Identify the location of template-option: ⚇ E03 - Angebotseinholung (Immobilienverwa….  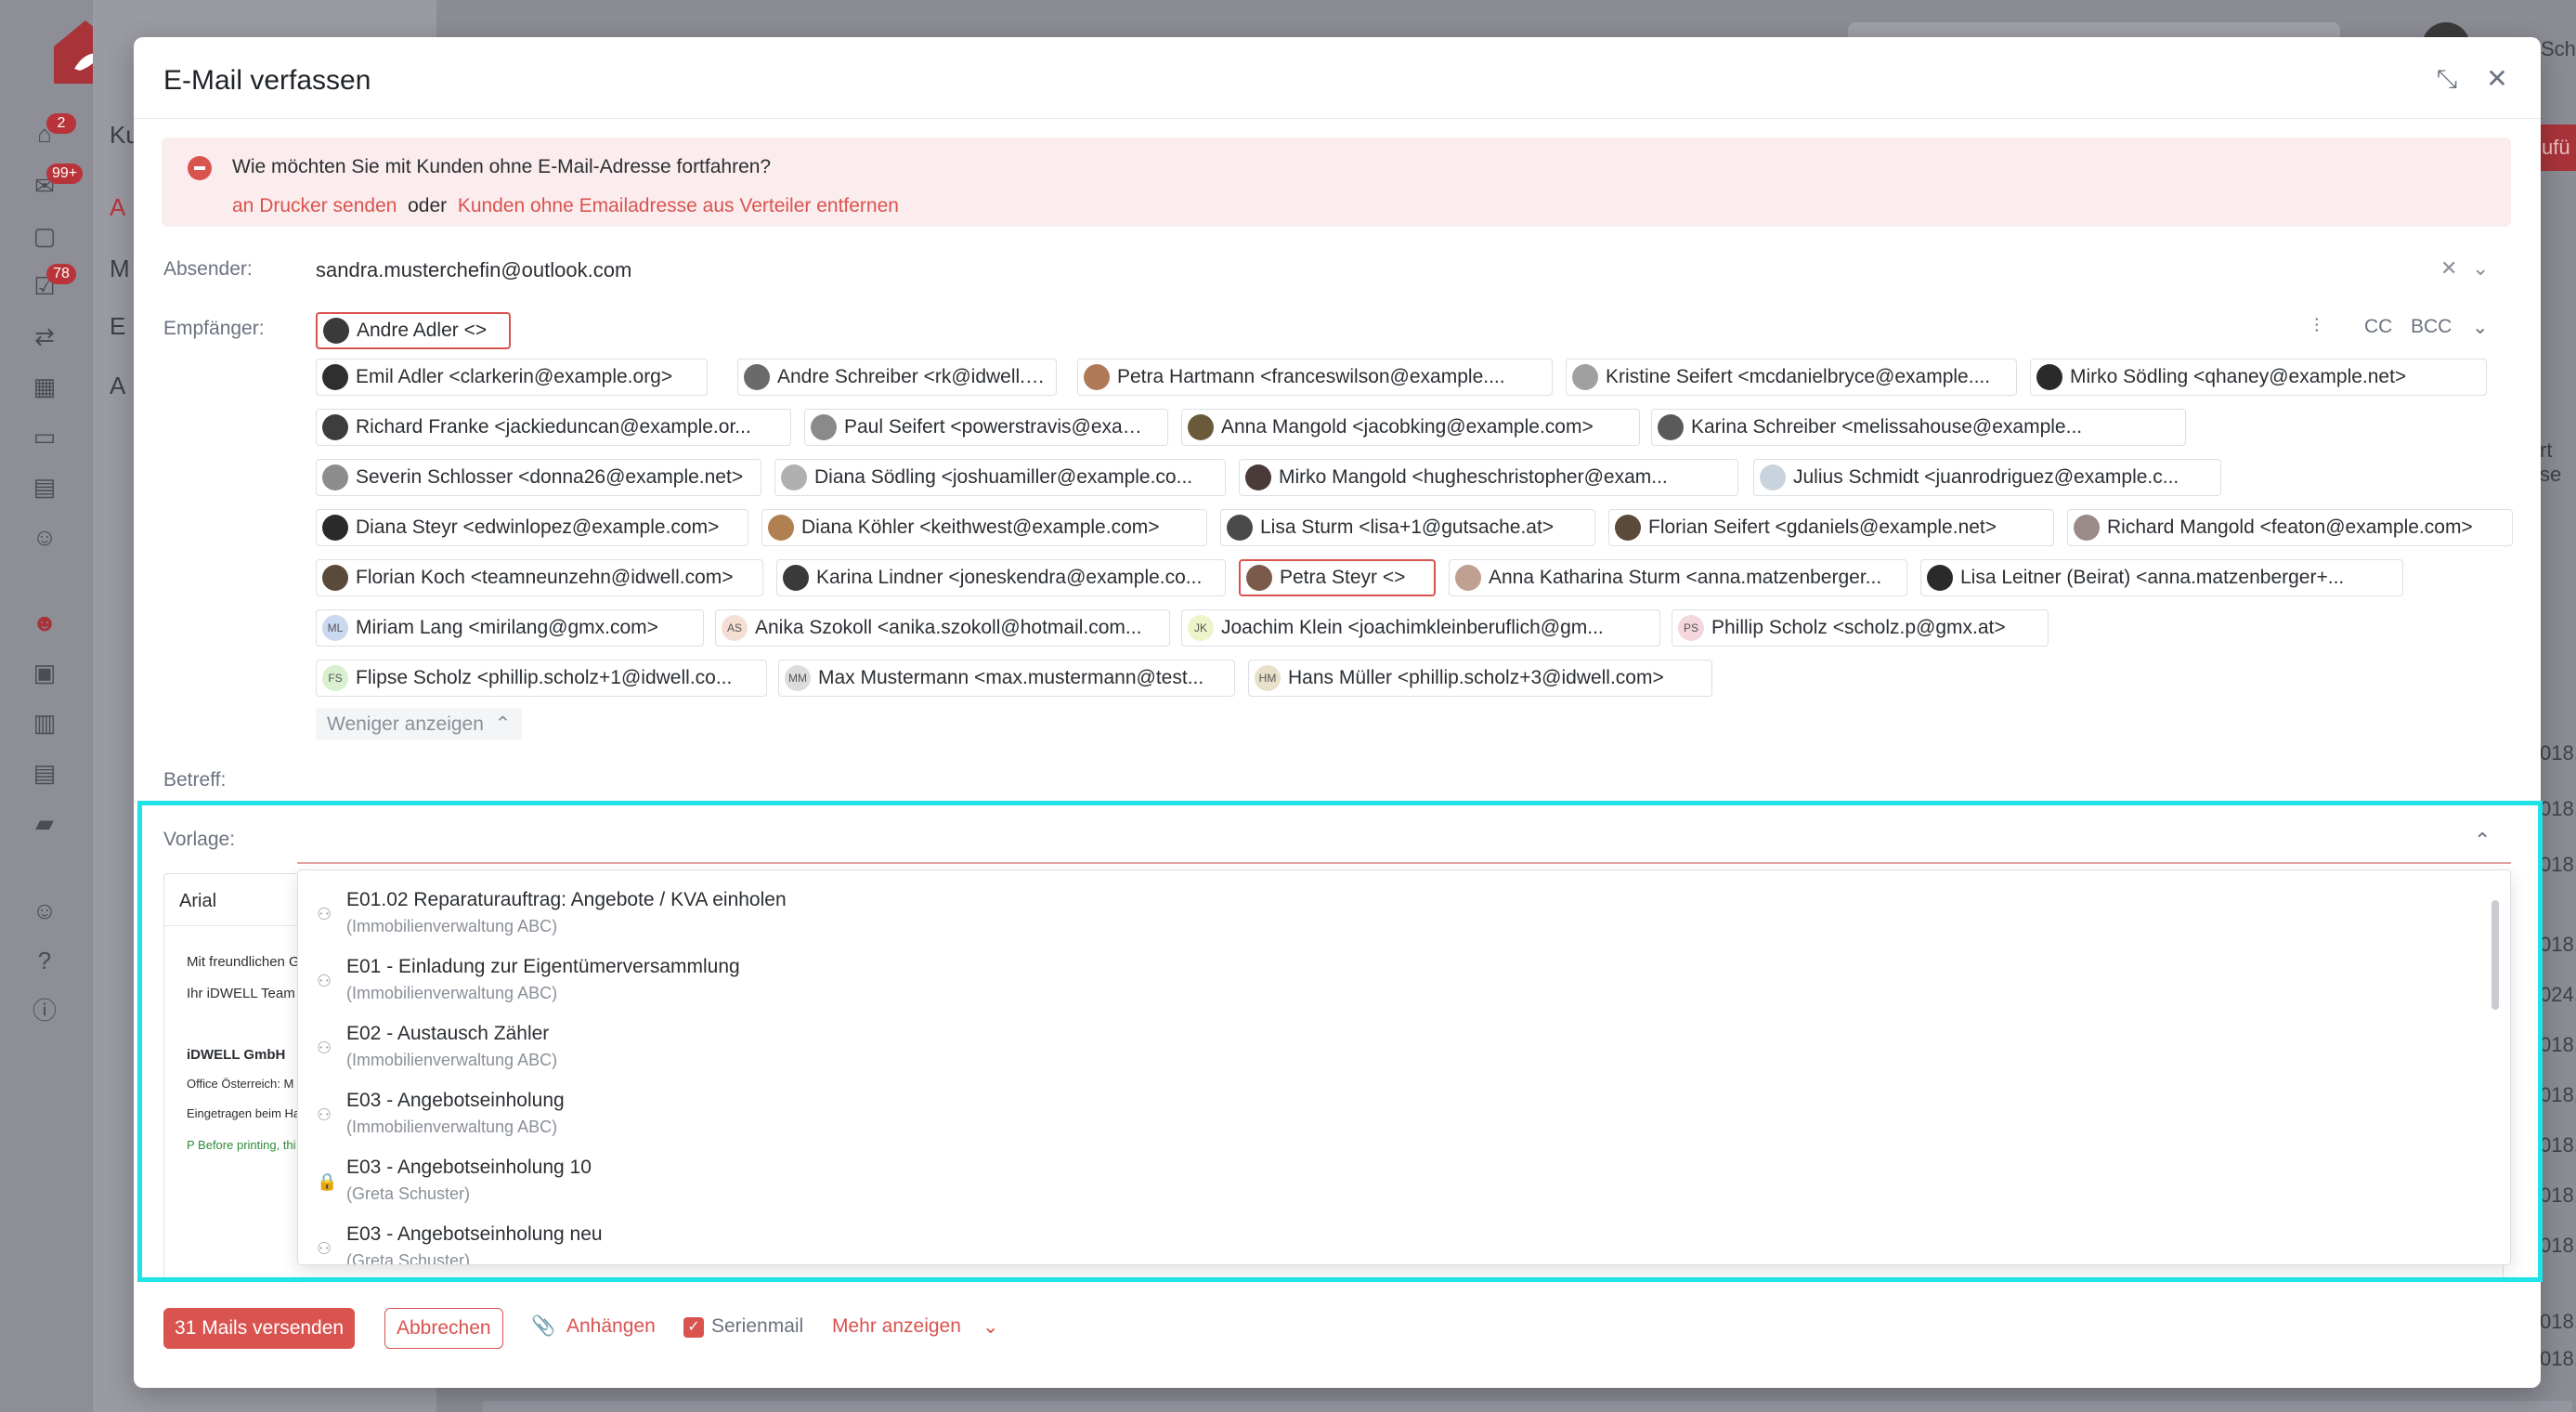
(1404, 1112).